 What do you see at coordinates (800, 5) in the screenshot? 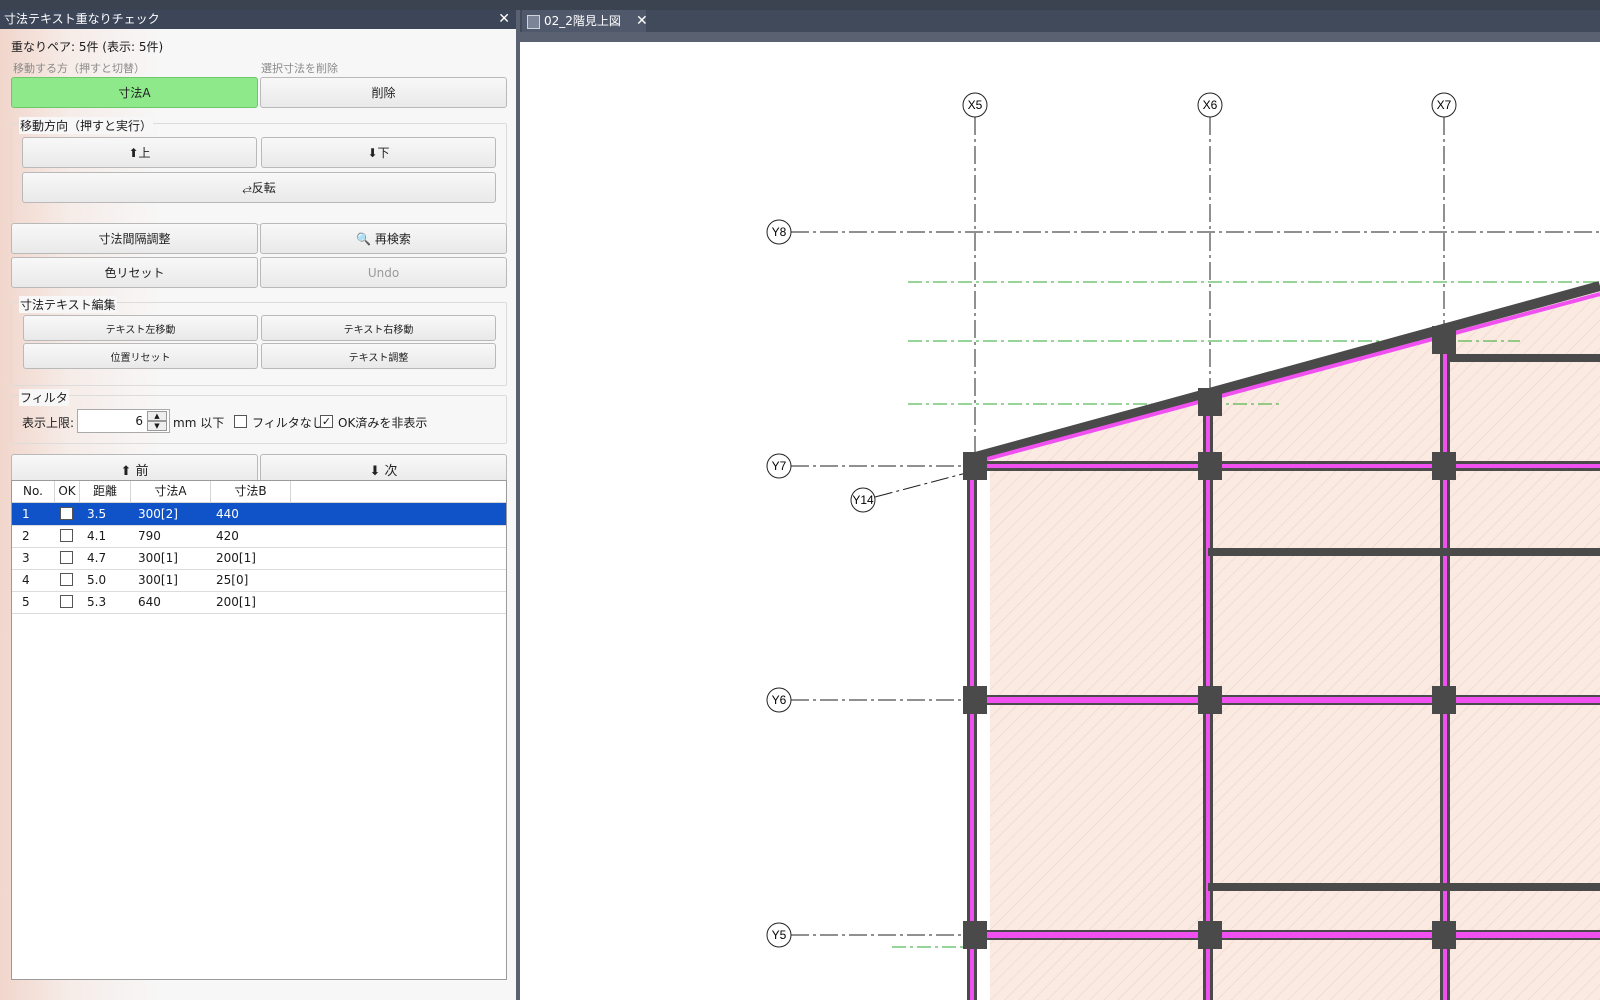
I see `window-top-bar` at bounding box center [800, 5].